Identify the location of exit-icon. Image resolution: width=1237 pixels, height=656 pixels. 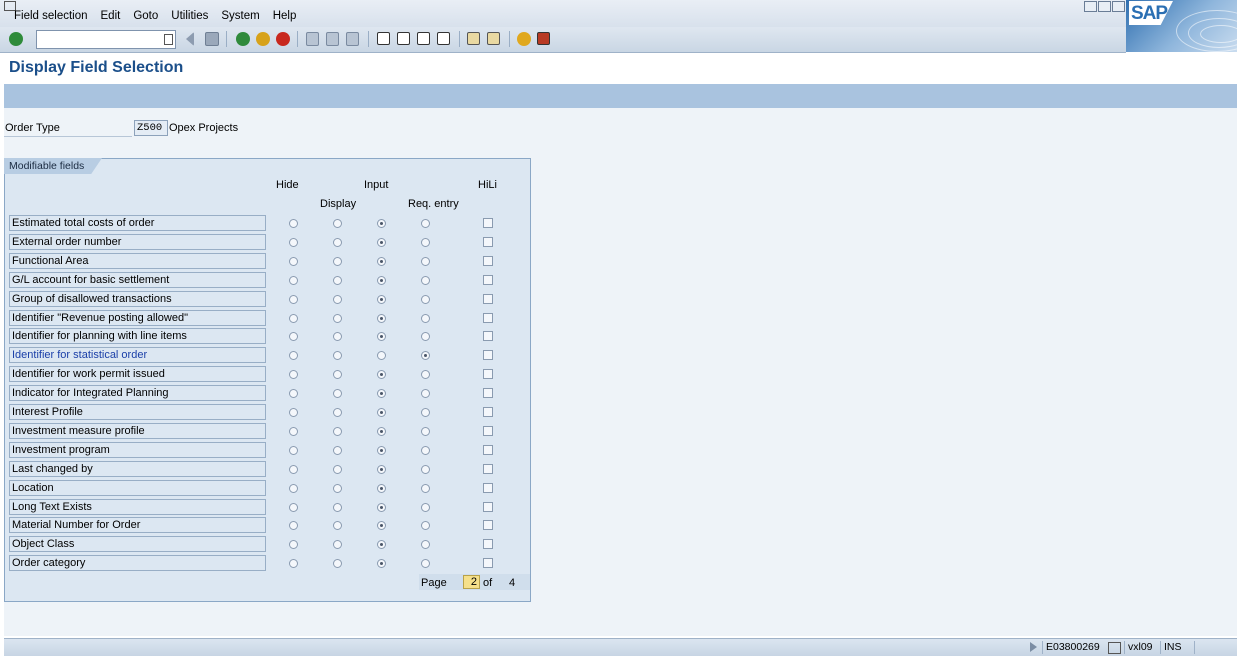
(263, 39).